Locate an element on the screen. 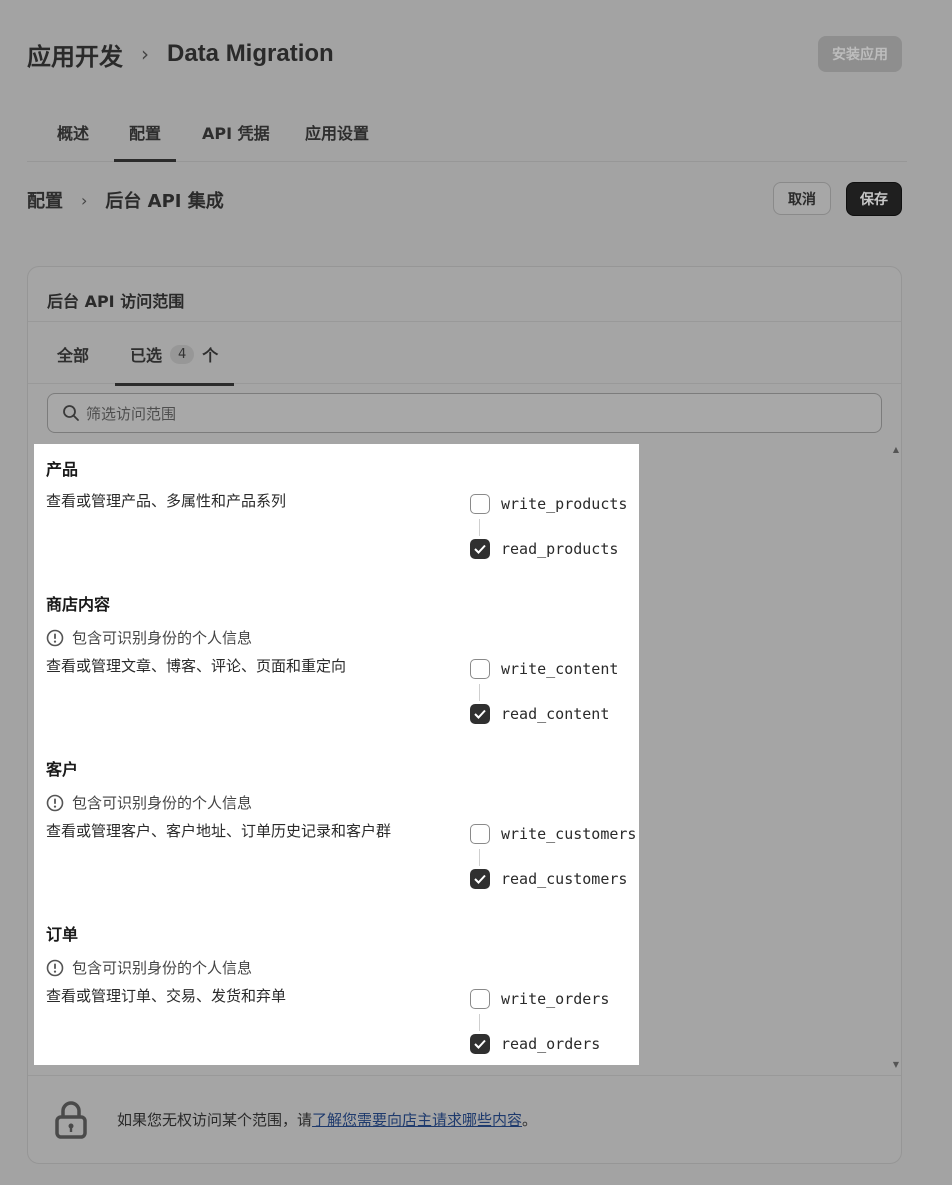 The width and height of the screenshot is (952, 1185). install-app-button: 安装应用 is located at coordinates (860, 54).